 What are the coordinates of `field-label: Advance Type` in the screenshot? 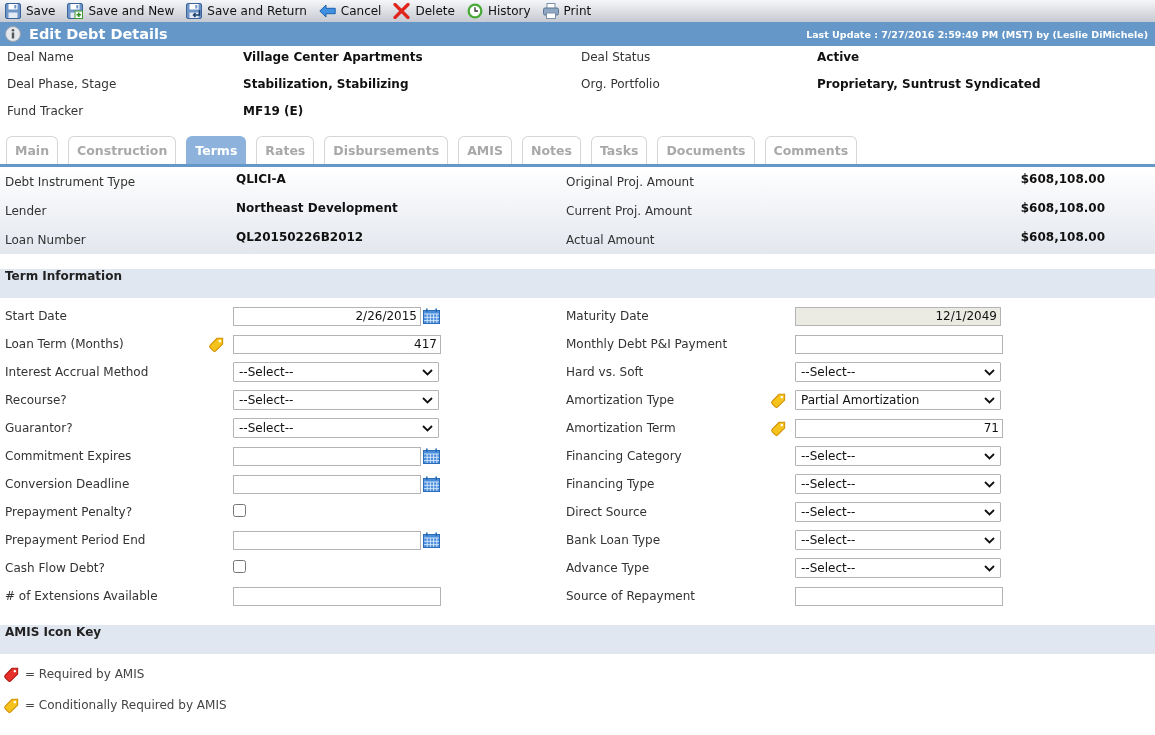 It's located at (608, 568).